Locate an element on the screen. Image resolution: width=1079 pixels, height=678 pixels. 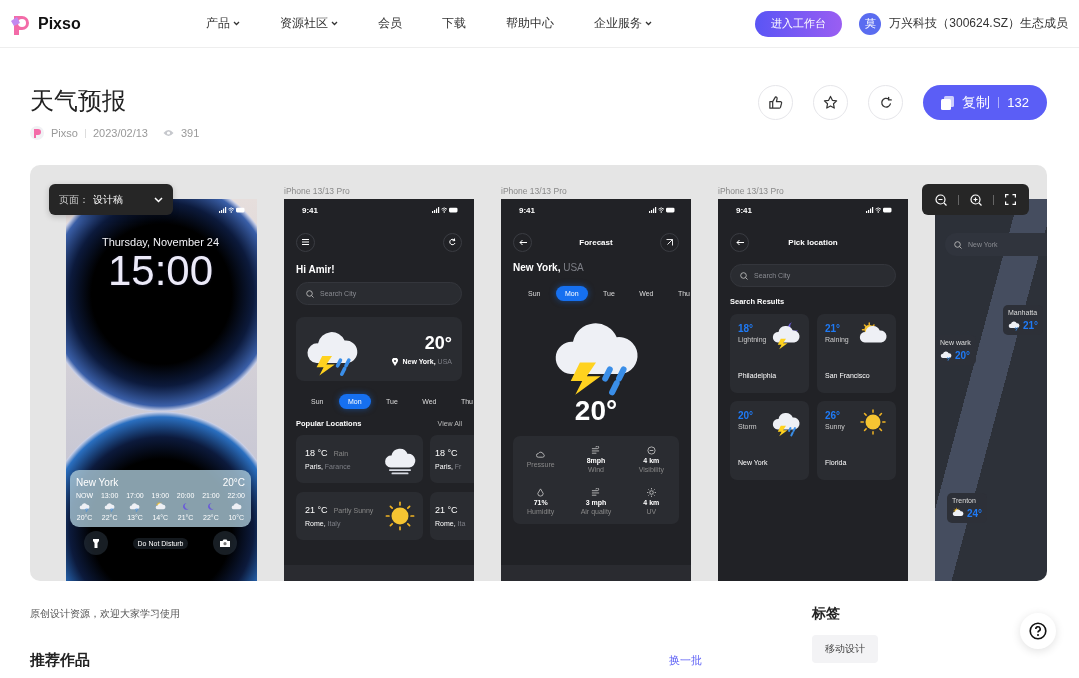
logo-text: Pixso is located at coordinates (59, 23).